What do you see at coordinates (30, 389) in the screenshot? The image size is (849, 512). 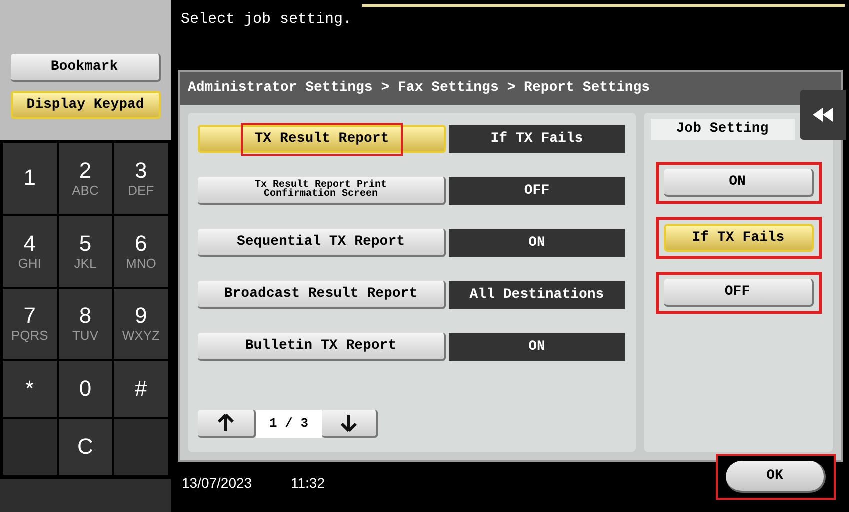 I see `keypad-key: *` at bounding box center [30, 389].